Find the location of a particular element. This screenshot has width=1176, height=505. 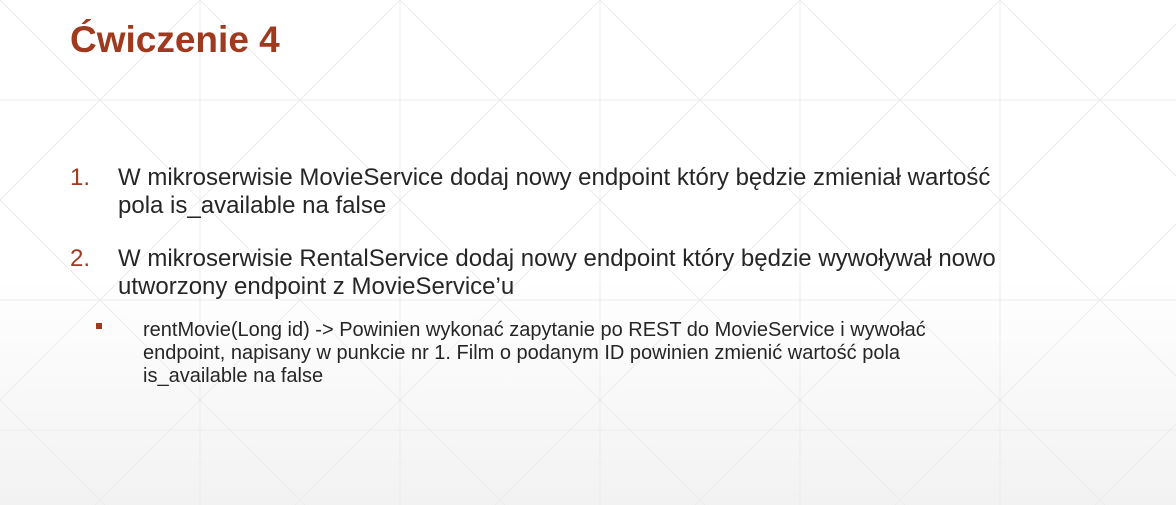

text-line: is_available na false is located at coordinates (233, 376).